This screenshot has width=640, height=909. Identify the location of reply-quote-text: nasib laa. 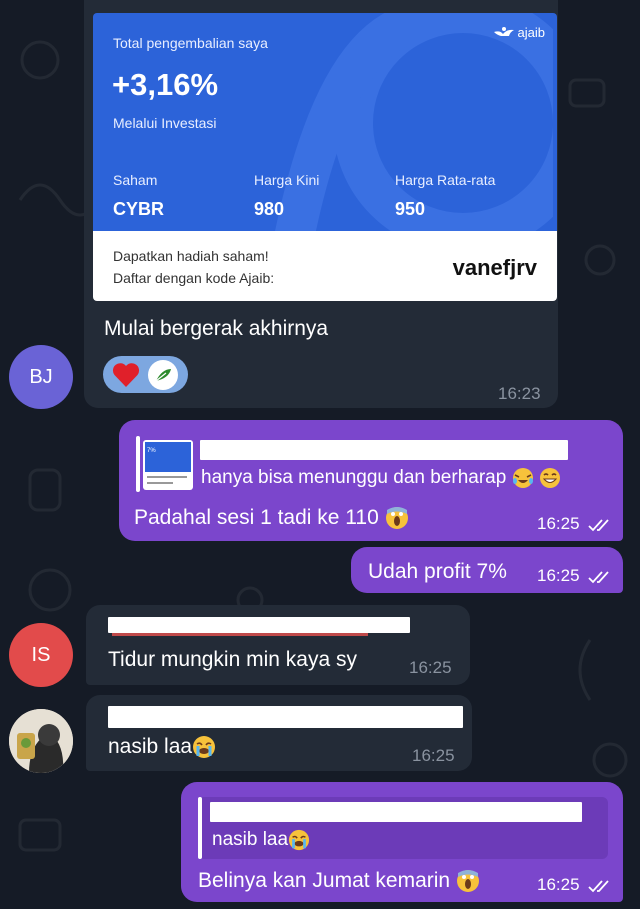
(261, 840).